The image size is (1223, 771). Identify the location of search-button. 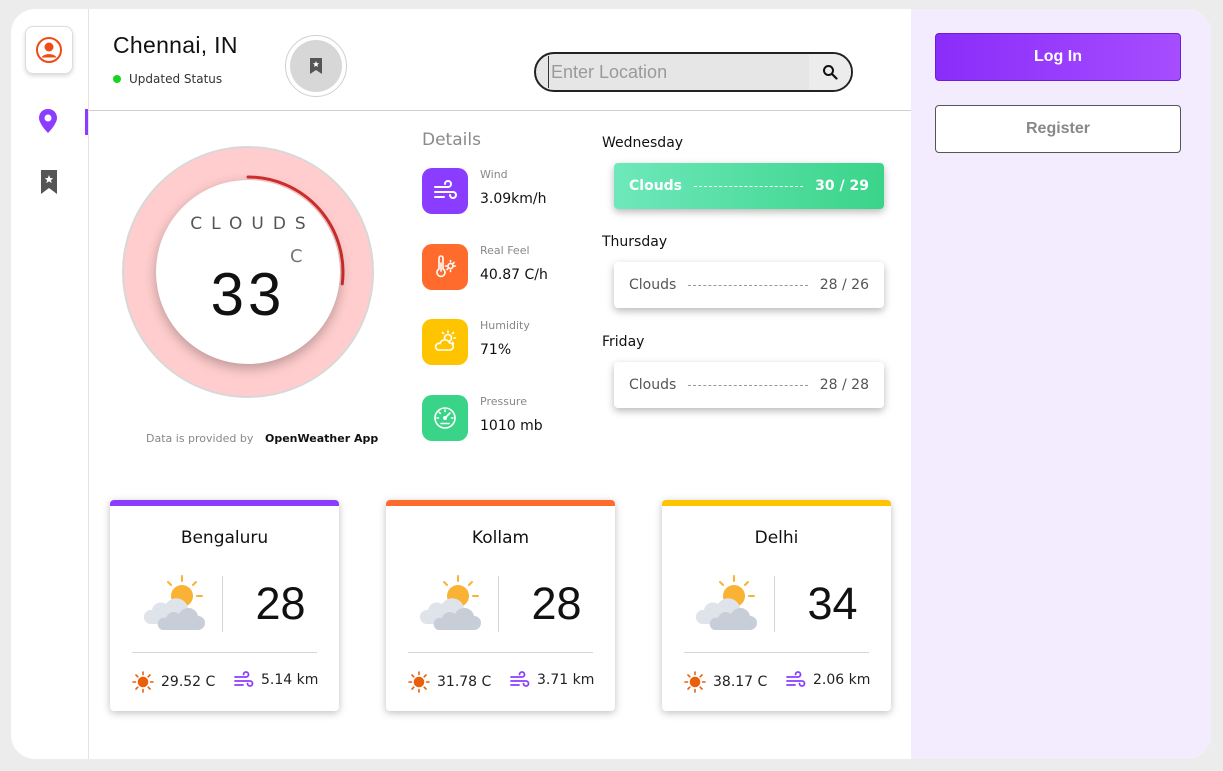
(830, 72).